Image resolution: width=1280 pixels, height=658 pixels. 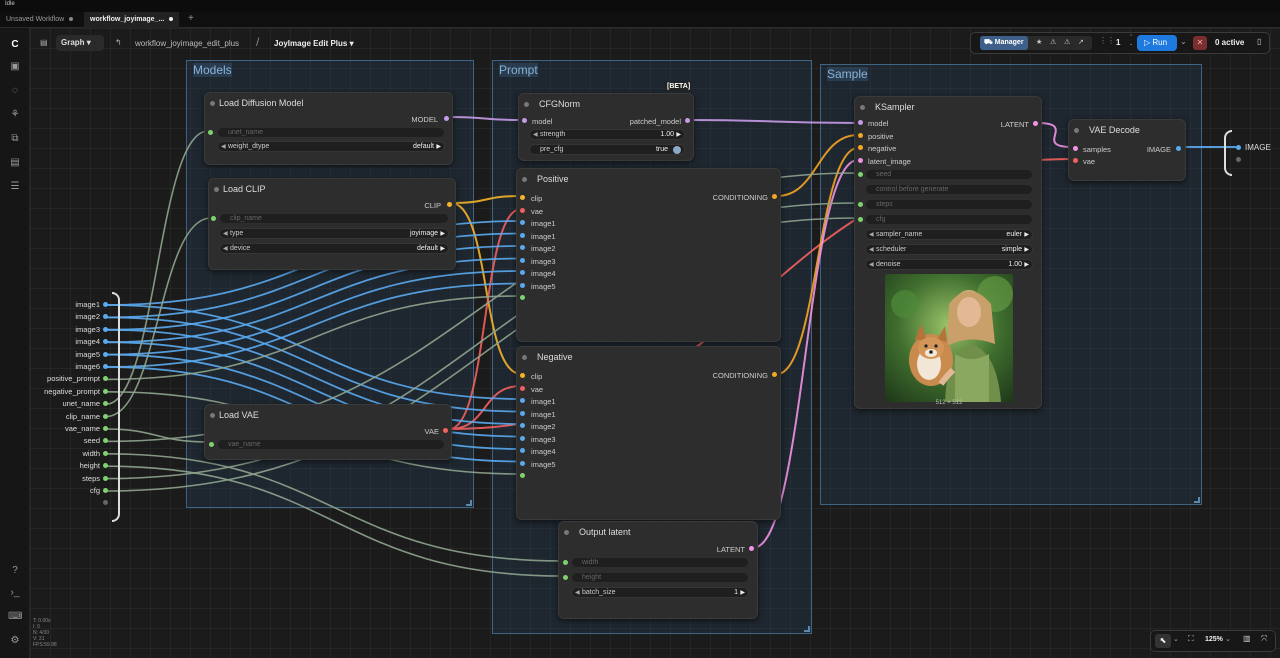 What do you see at coordinates (1004, 43) in the screenshot?
I see `manager-button: ⛟ Manager` at bounding box center [1004, 43].